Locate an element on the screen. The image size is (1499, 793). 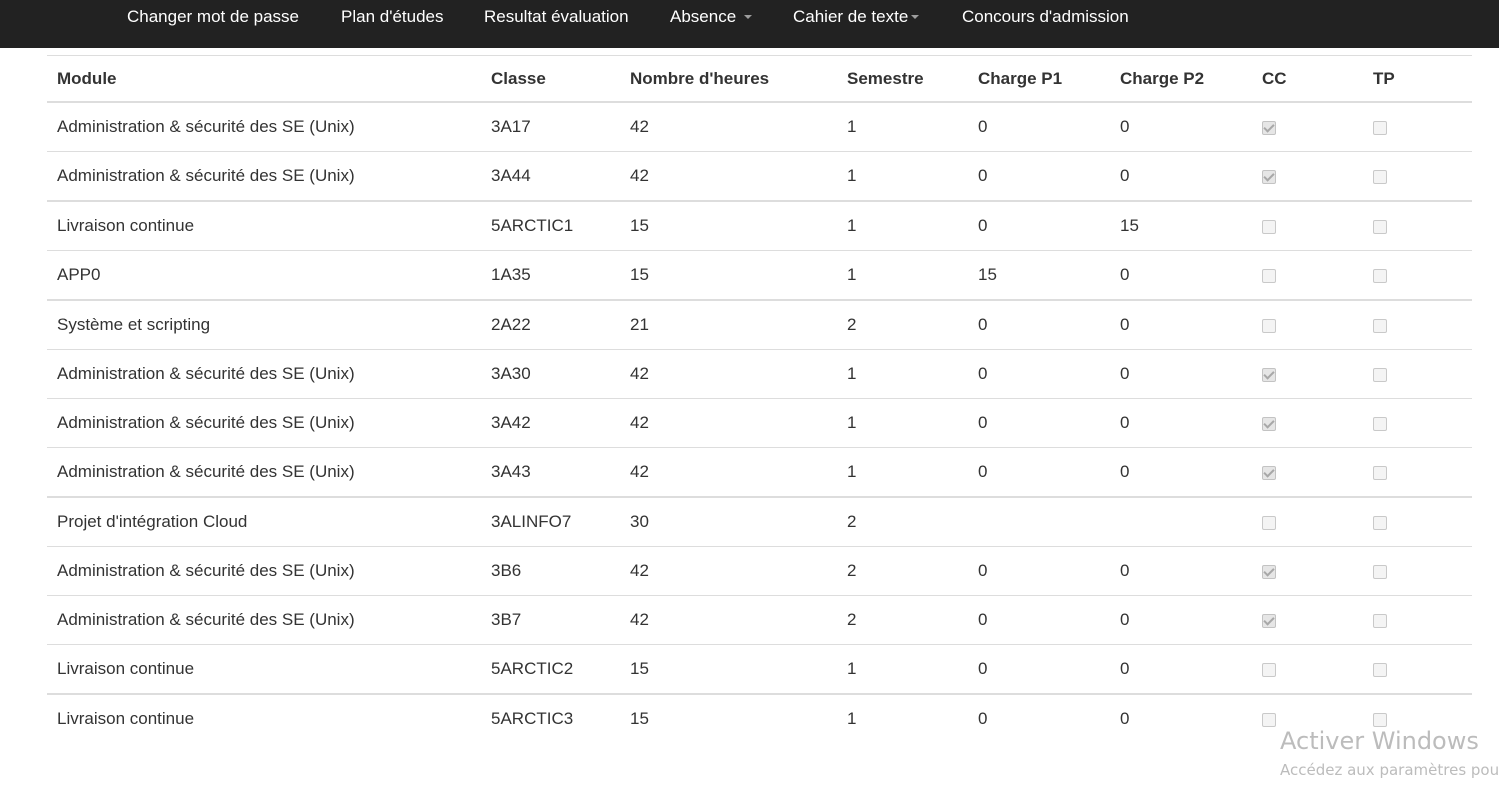
nav-label: Absence is located at coordinates (703, 16).